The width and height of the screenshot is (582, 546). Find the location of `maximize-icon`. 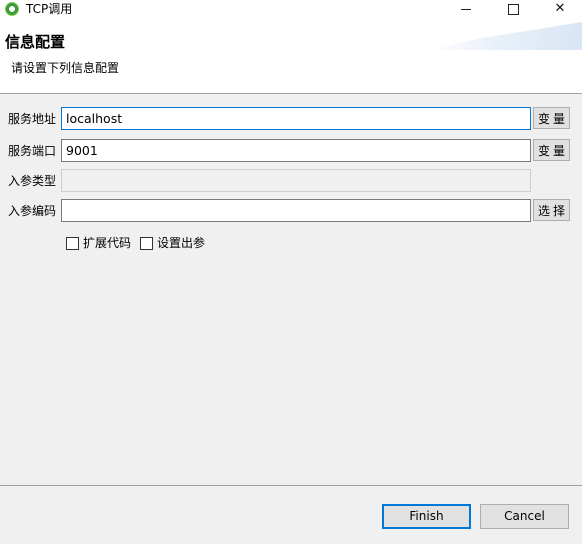

maximize-icon is located at coordinates (513, 9).